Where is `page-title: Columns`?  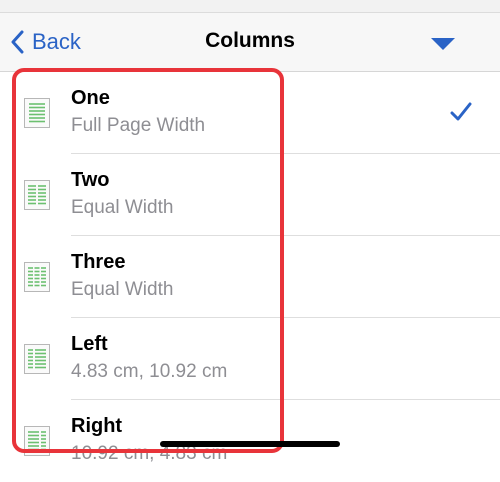
page-title: Columns is located at coordinates (250, 40).